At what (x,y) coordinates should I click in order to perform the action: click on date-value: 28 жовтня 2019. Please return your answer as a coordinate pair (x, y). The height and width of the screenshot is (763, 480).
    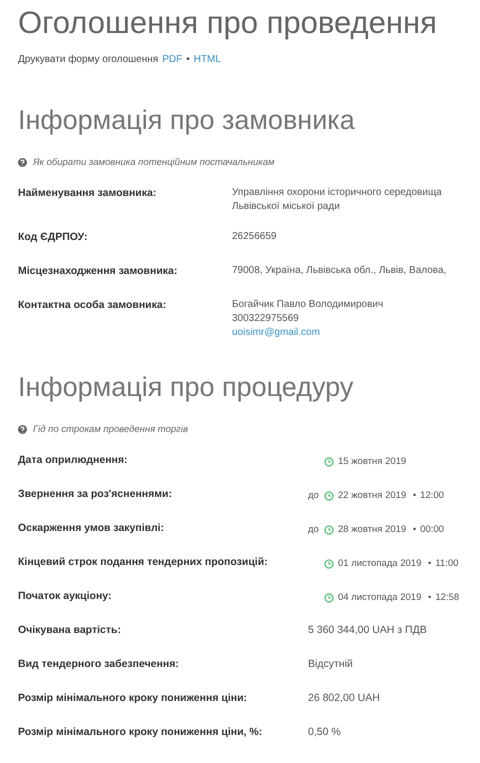
    Looking at the image, I should click on (372, 530).